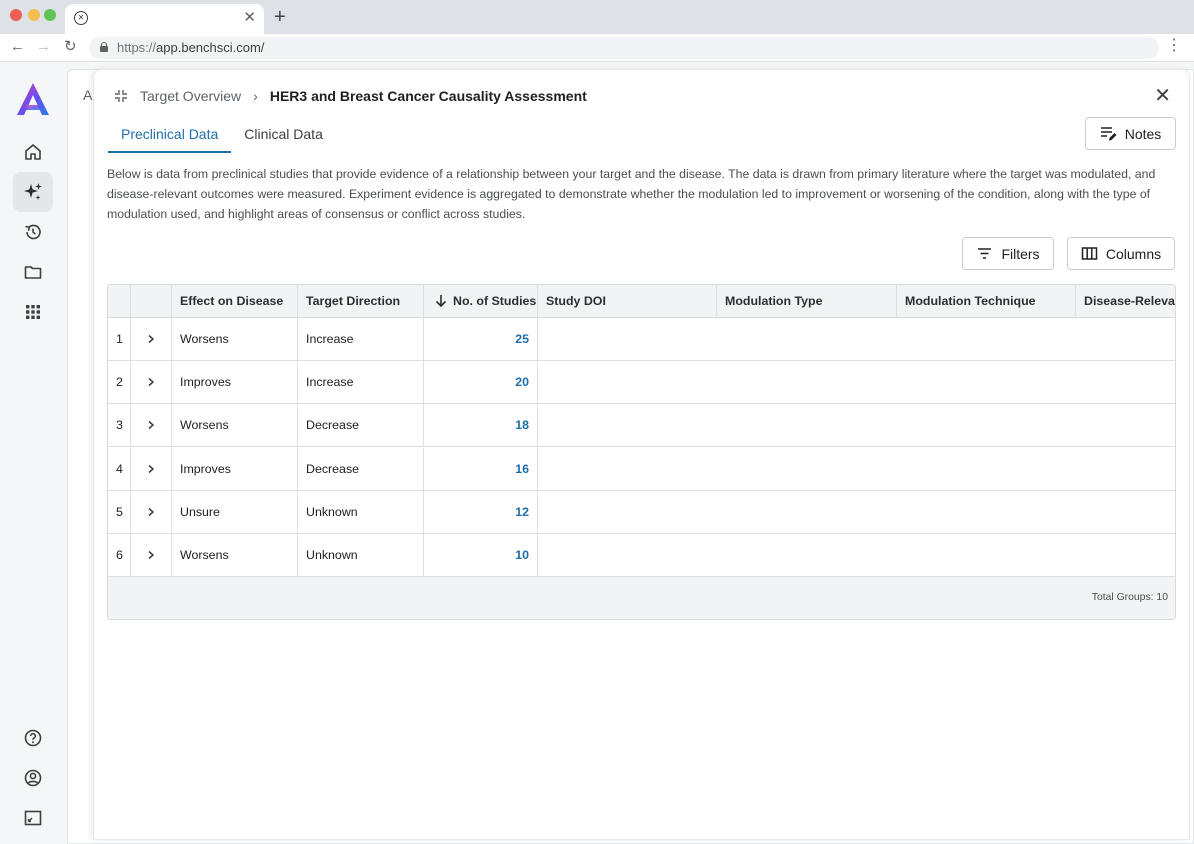 The height and width of the screenshot is (844, 1194). What do you see at coordinates (480, 469) in the screenshot?
I see `studies-count-link: 16` at bounding box center [480, 469].